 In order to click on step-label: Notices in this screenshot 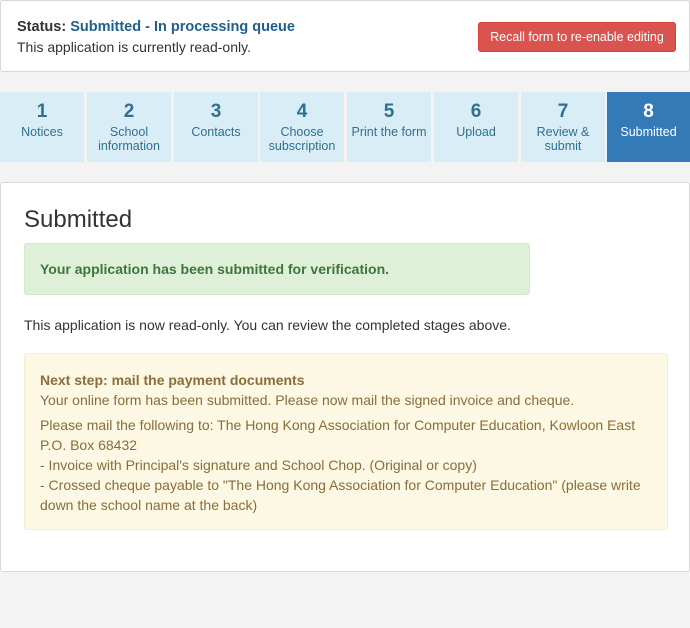, I will do `click(42, 132)`.